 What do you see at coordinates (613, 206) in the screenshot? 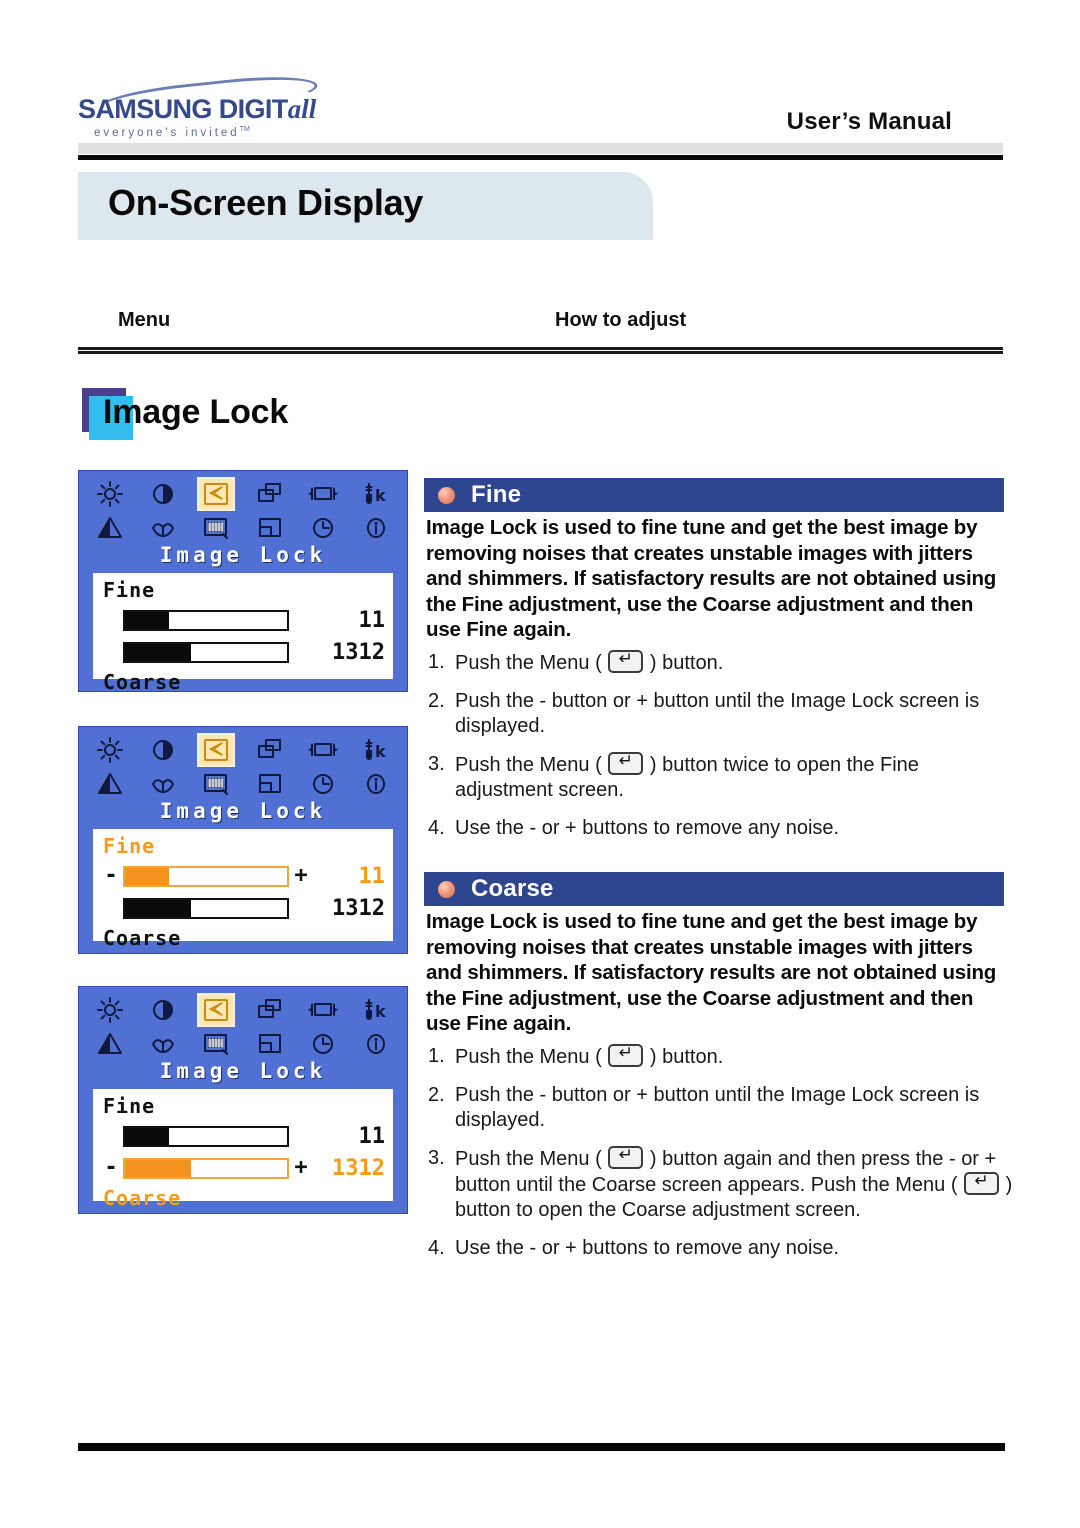
I see `page-title-bar-tail` at bounding box center [613, 206].